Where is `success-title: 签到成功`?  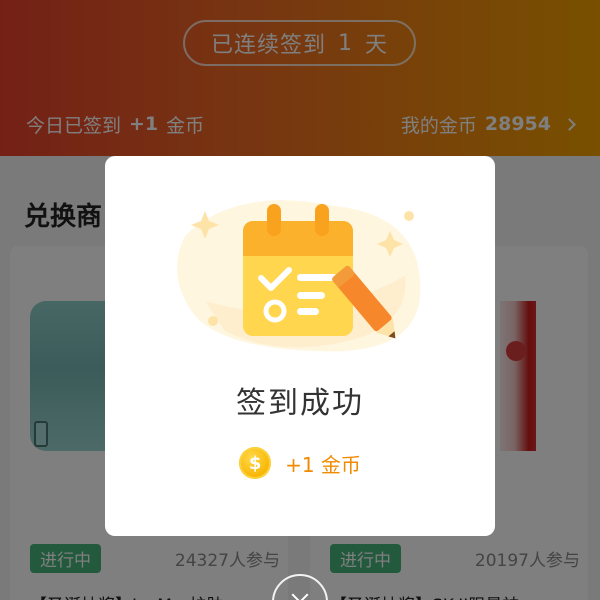 success-title: 签到成功 is located at coordinates (300, 403).